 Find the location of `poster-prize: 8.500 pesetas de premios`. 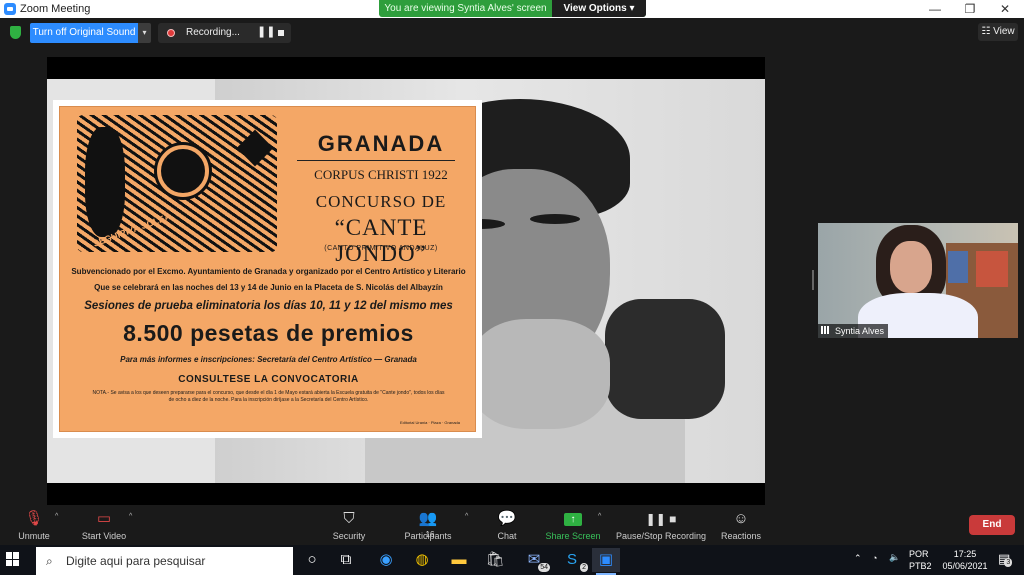

poster-prize: 8.500 pesetas de premios is located at coordinates (268, 333).